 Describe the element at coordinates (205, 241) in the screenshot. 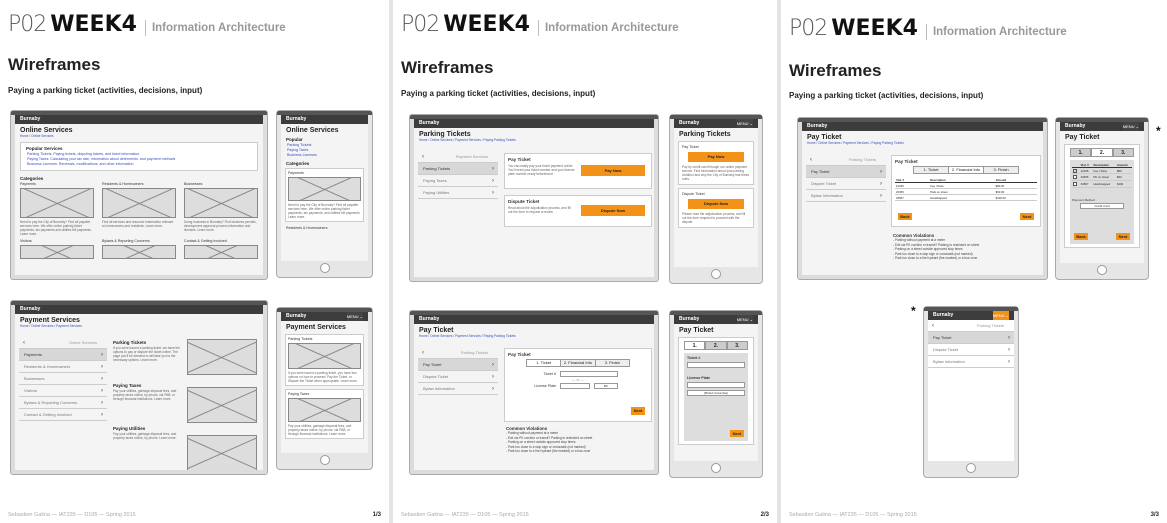

I see `category-label: Contact & Getting Involved` at that location.